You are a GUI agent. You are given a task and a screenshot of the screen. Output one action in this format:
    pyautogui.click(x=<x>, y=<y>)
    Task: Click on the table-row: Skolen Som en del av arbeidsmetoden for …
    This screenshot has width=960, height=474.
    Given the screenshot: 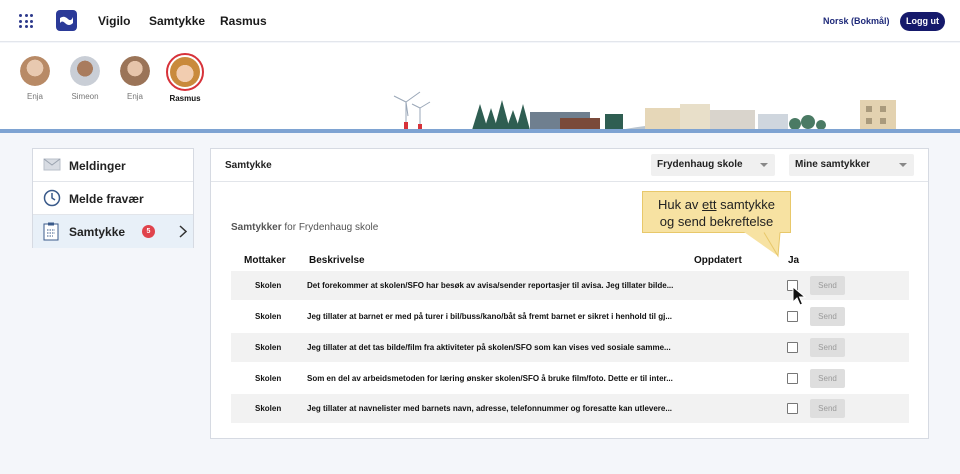 What is the action you would take?
    pyautogui.click(x=570, y=378)
    